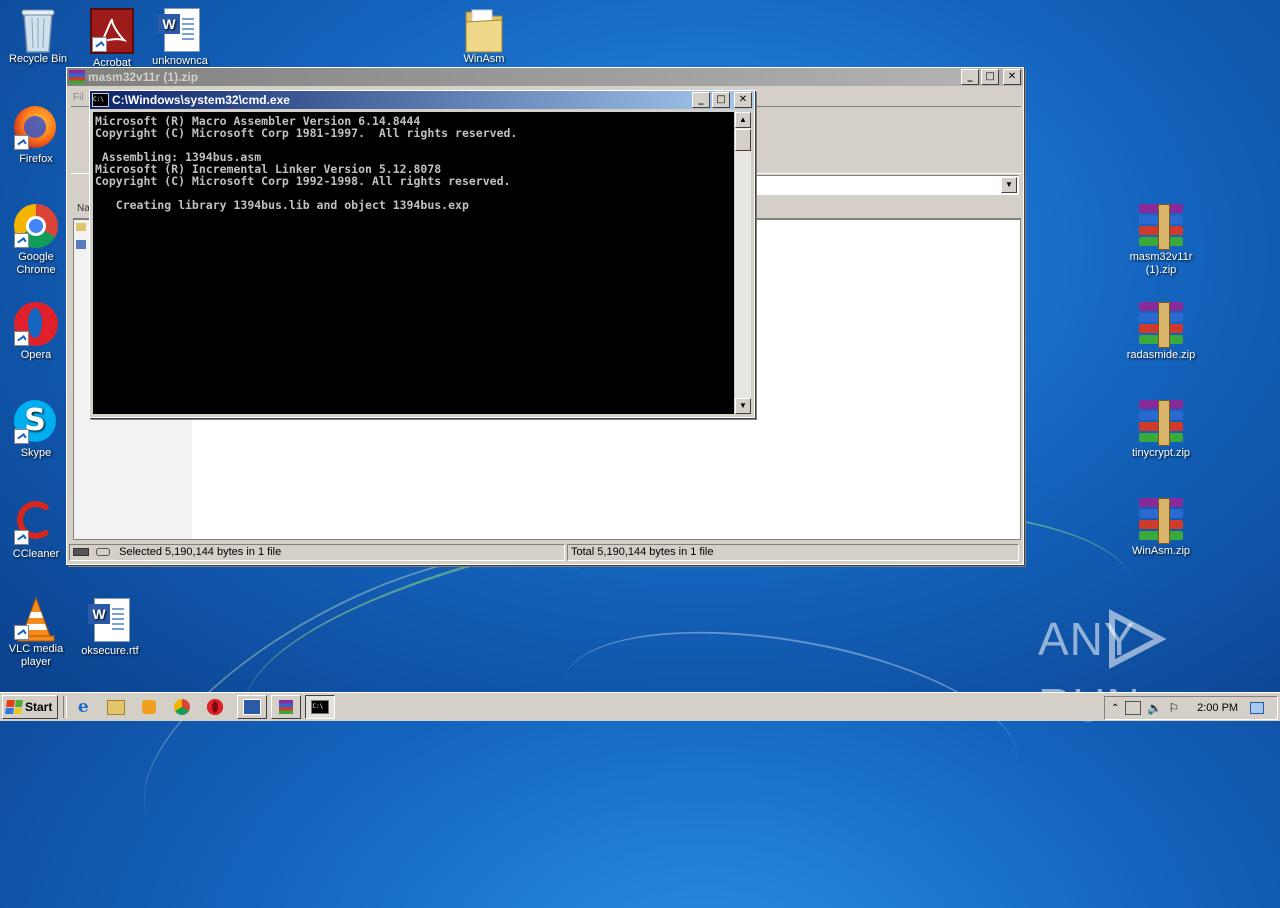 The image size is (1280, 908). Describe the element at coordinates (1138, 668) in the screenshot. I see `anyrun-watermark: ANY RUN` at that location.